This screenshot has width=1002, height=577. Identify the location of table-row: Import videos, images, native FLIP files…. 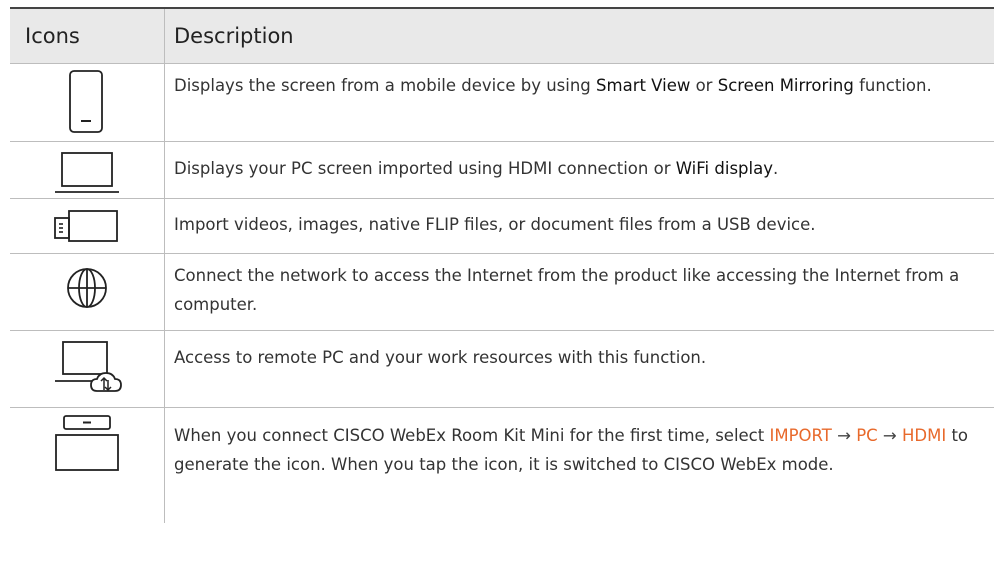
(502, 226).